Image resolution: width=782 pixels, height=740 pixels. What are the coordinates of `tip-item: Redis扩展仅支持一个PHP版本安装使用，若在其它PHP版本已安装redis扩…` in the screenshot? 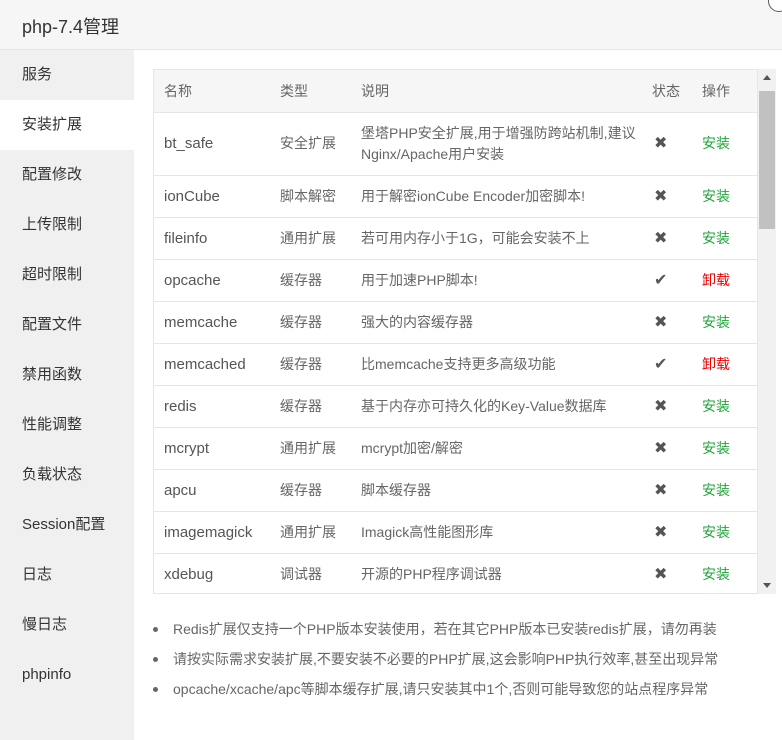 It's located at (463, 632).